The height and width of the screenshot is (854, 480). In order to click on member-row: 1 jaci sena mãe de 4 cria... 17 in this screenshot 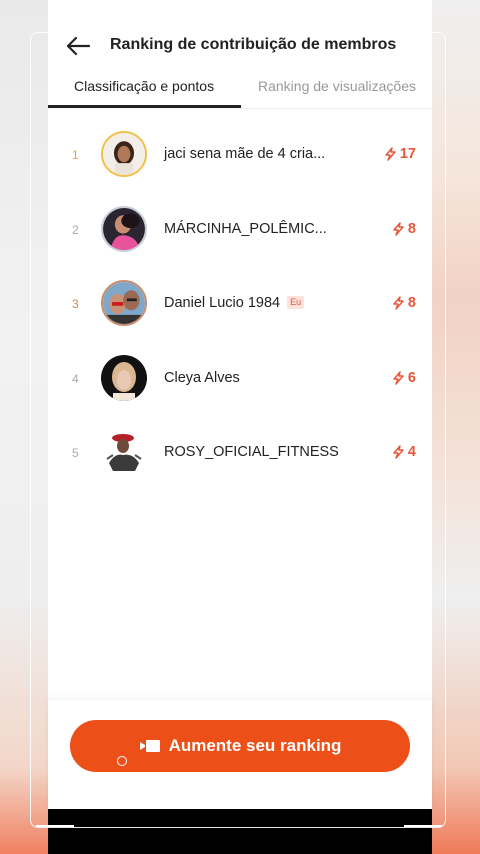, I will do `click(240, 155)`.